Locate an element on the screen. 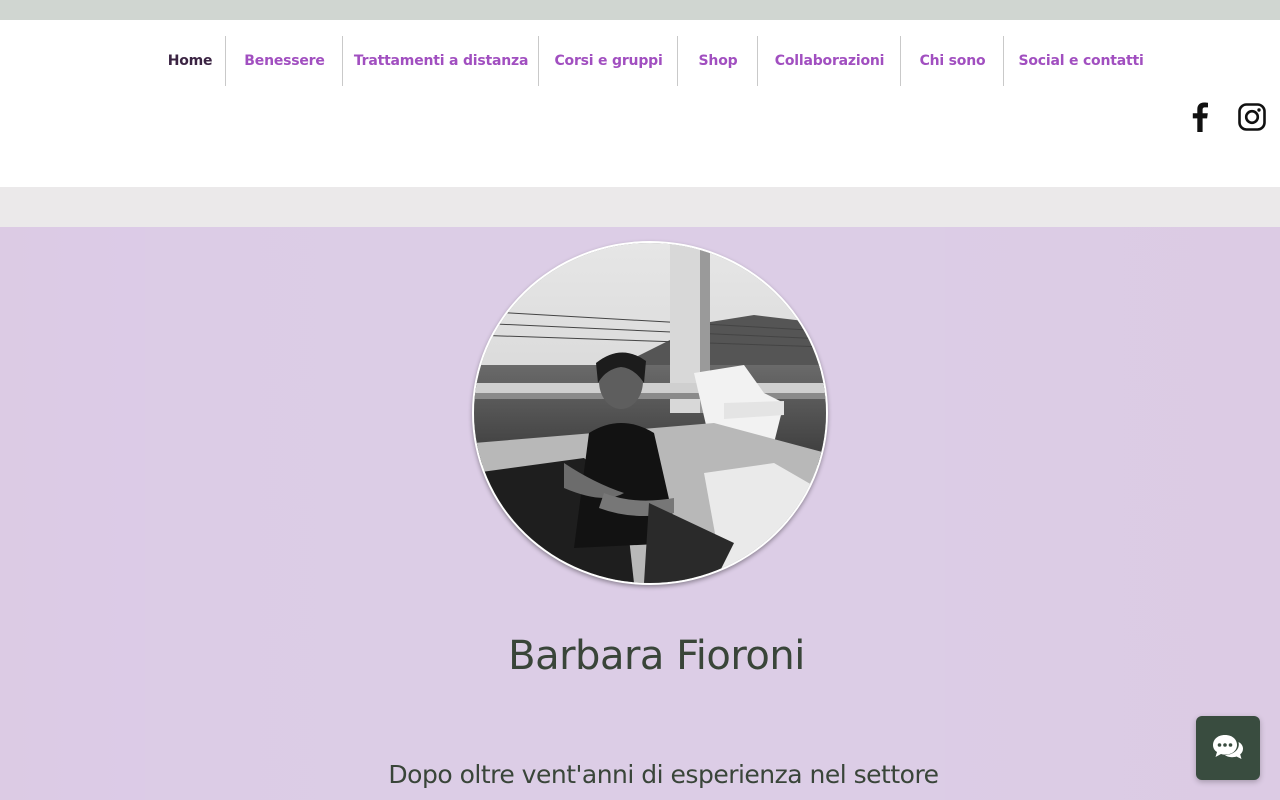 This screenshot has width=1280, height=800. nav-item-chi-sono: Chi sono is located at coordinates (951, 61).